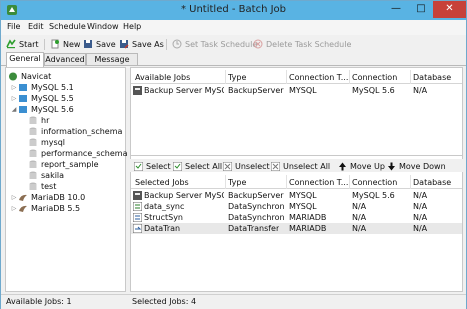  I want to click on menu-help: Help, so click(132, 26).